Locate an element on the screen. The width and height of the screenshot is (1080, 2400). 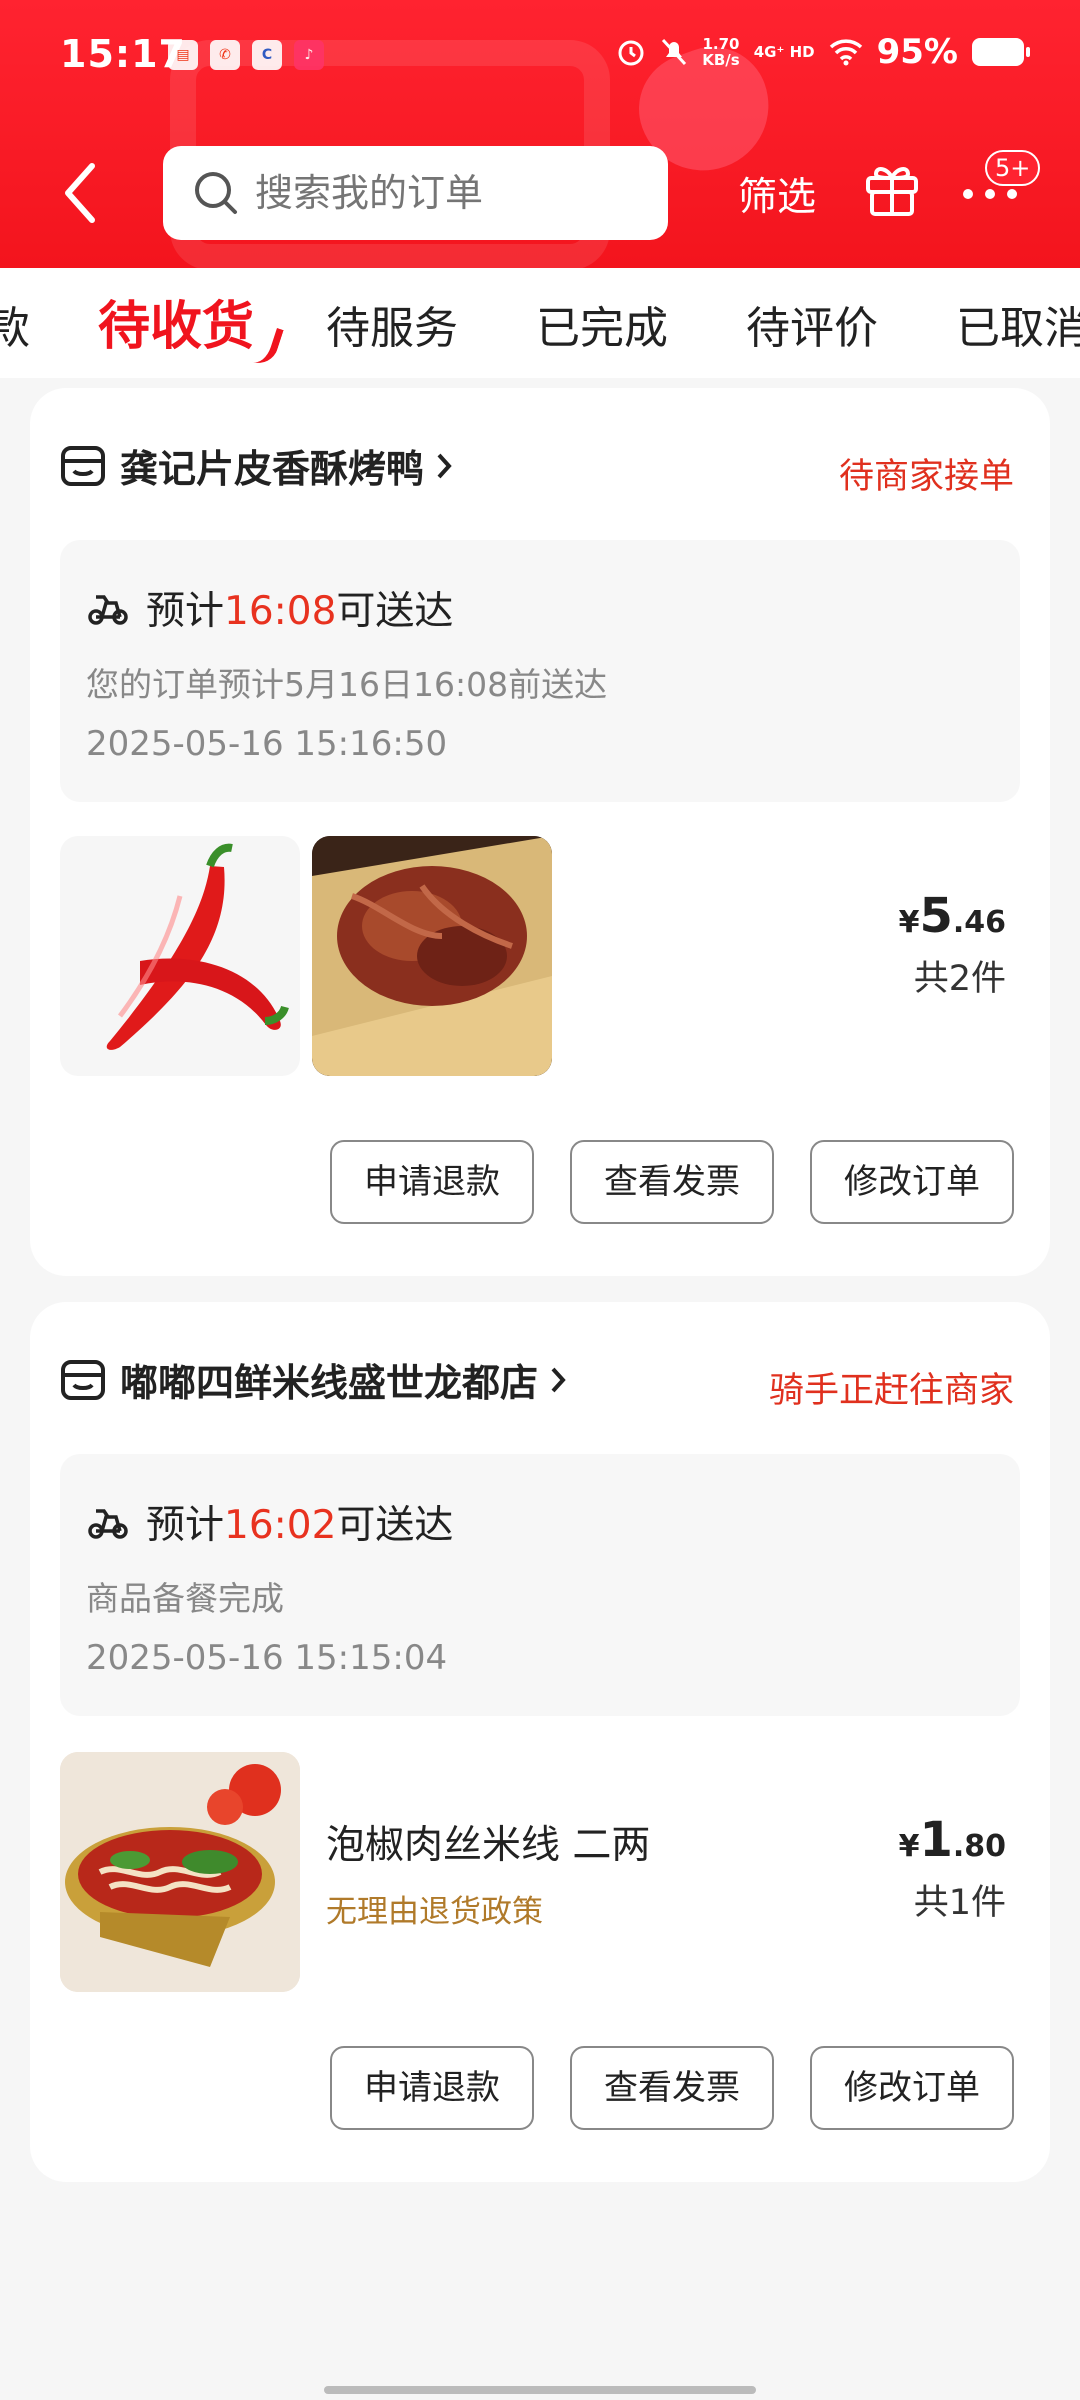
store-link: 嘟嘟四鲜米线盛世龙都店 is located at coordinates (314, 1379).